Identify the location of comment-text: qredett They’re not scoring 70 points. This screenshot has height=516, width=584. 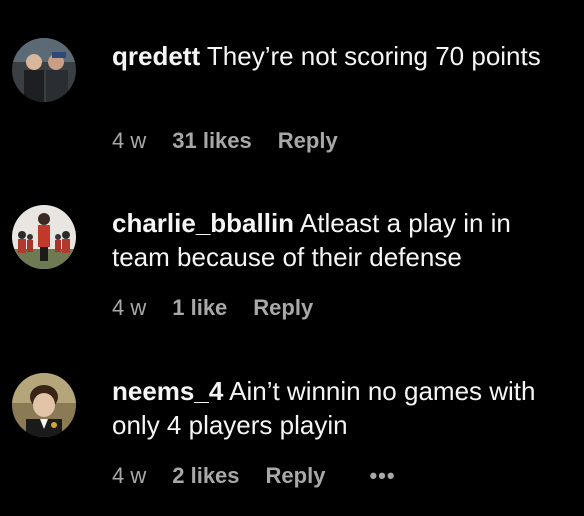
(342, 56).